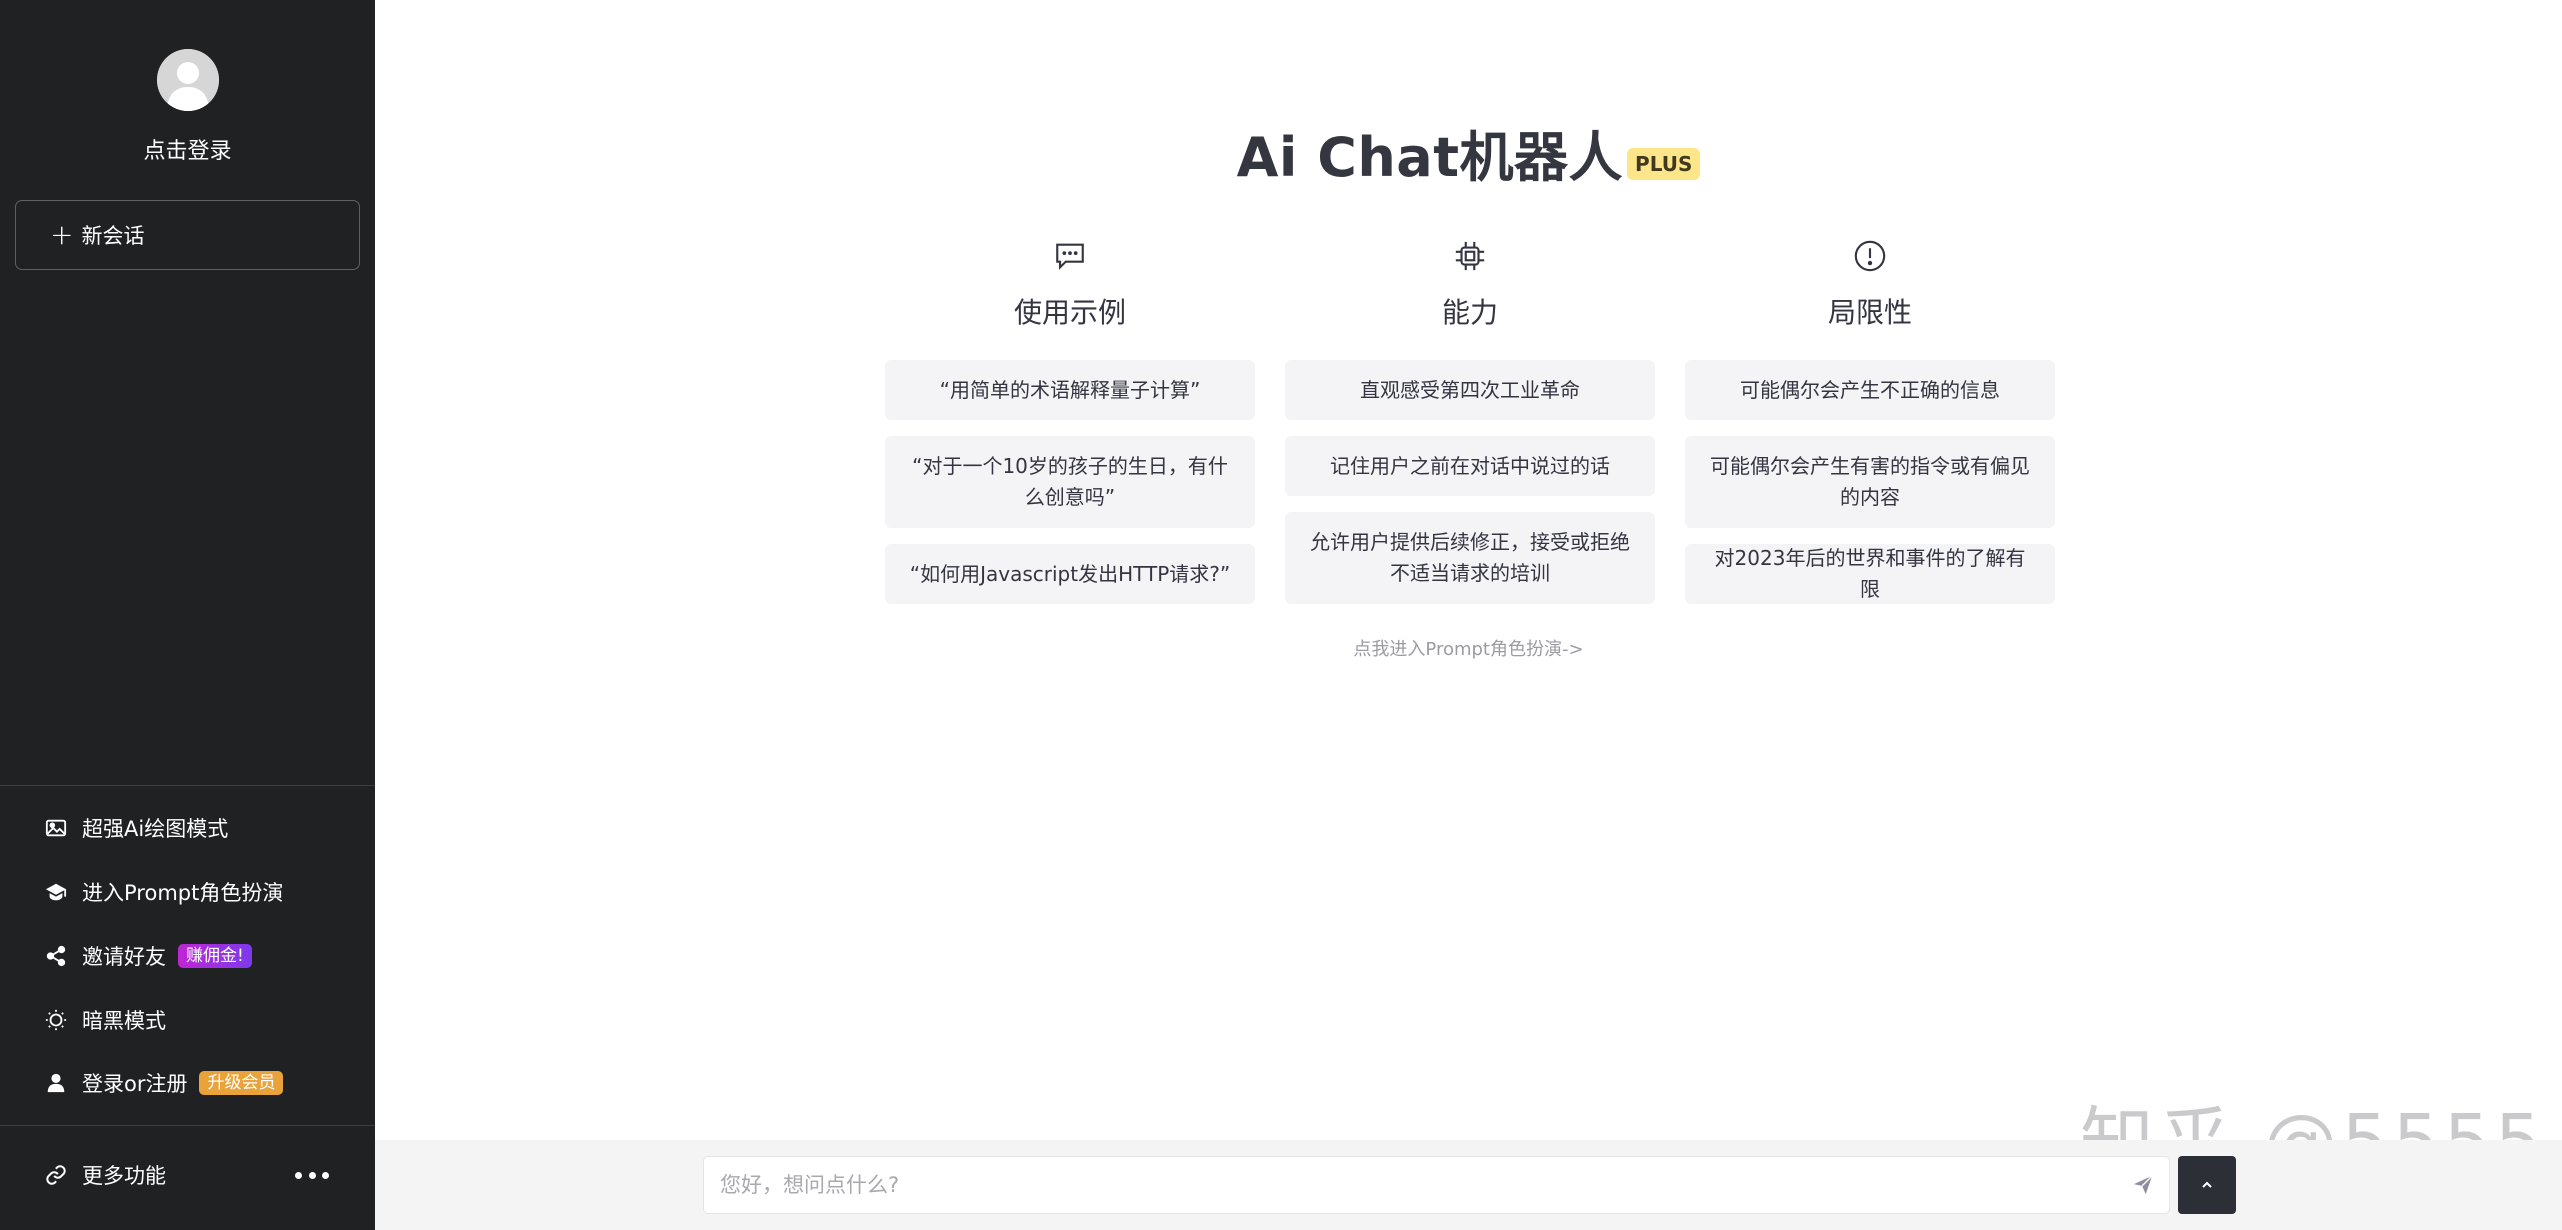 The height and width of the screenshot is (1230, 2562). Describe the element at coordinates (1410, 1185) in the screenshot. I see `chat-input` at that location.